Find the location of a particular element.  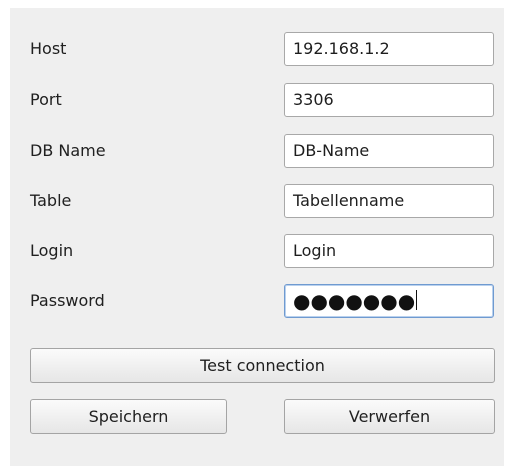

save-button: Speichern is located at coordinates (128, 416).